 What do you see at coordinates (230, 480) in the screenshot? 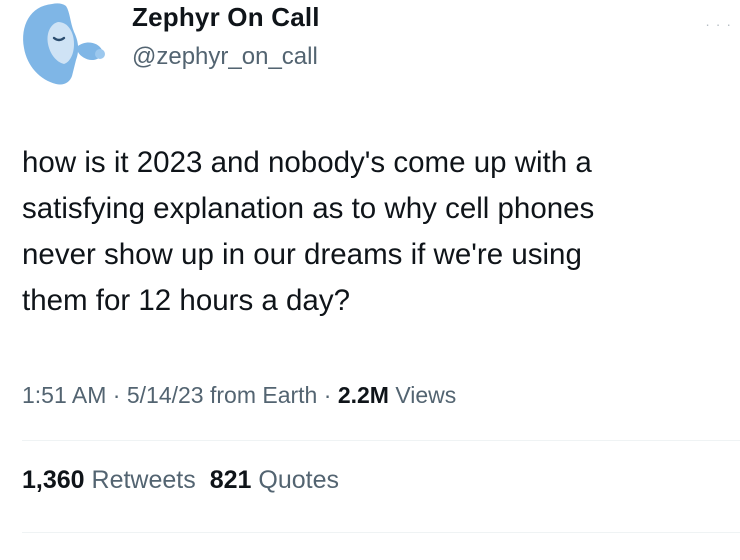
I see `quotes-count: 821` at bounding box center [230, 480].